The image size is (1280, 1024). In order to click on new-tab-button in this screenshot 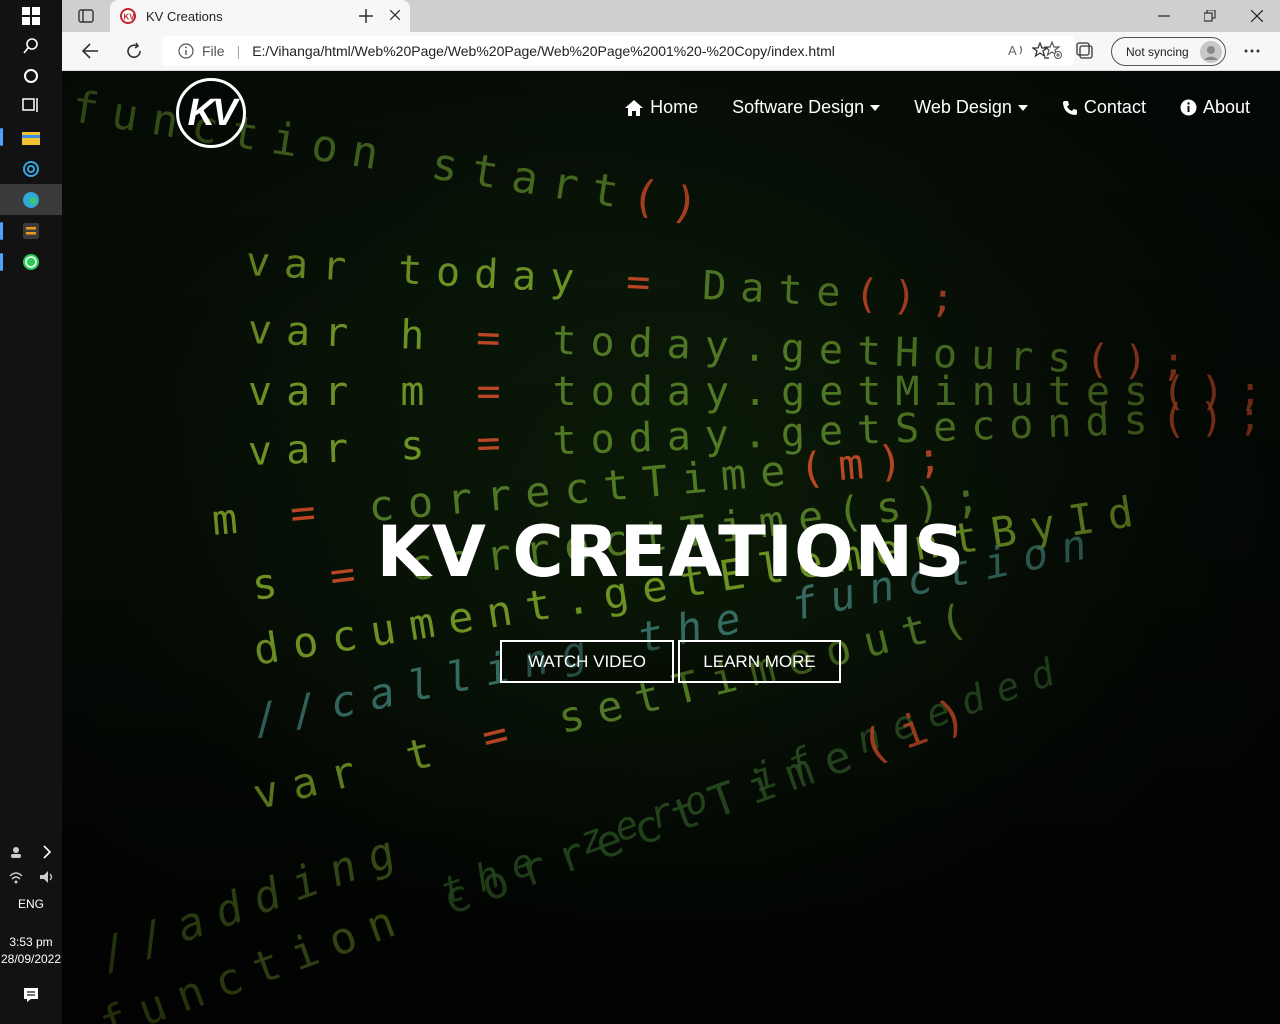, I will do `click(366, 16)`.